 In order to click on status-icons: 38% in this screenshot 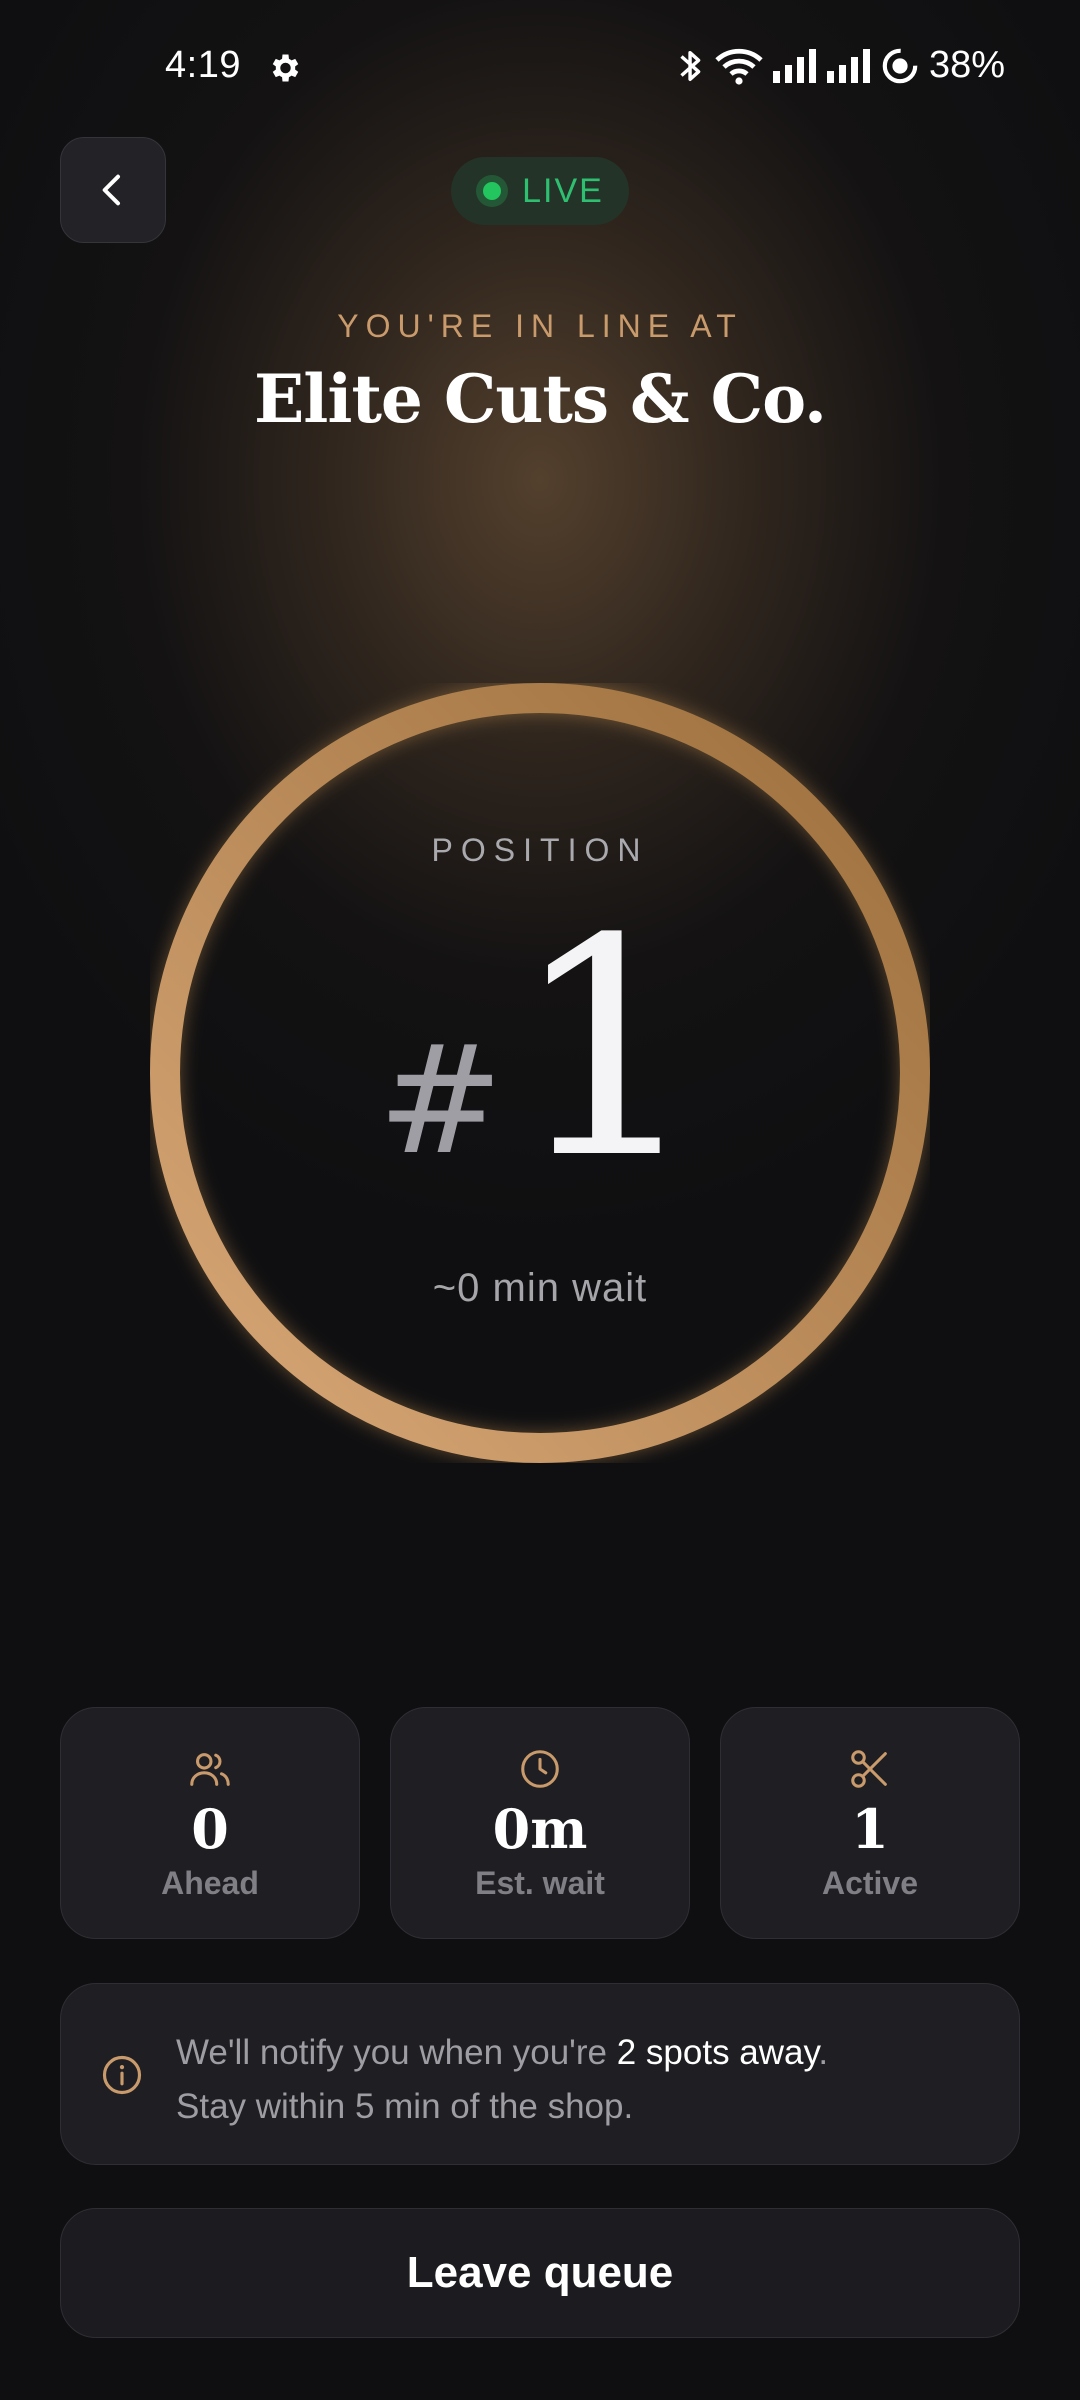, I will do `click(841, 65)`.